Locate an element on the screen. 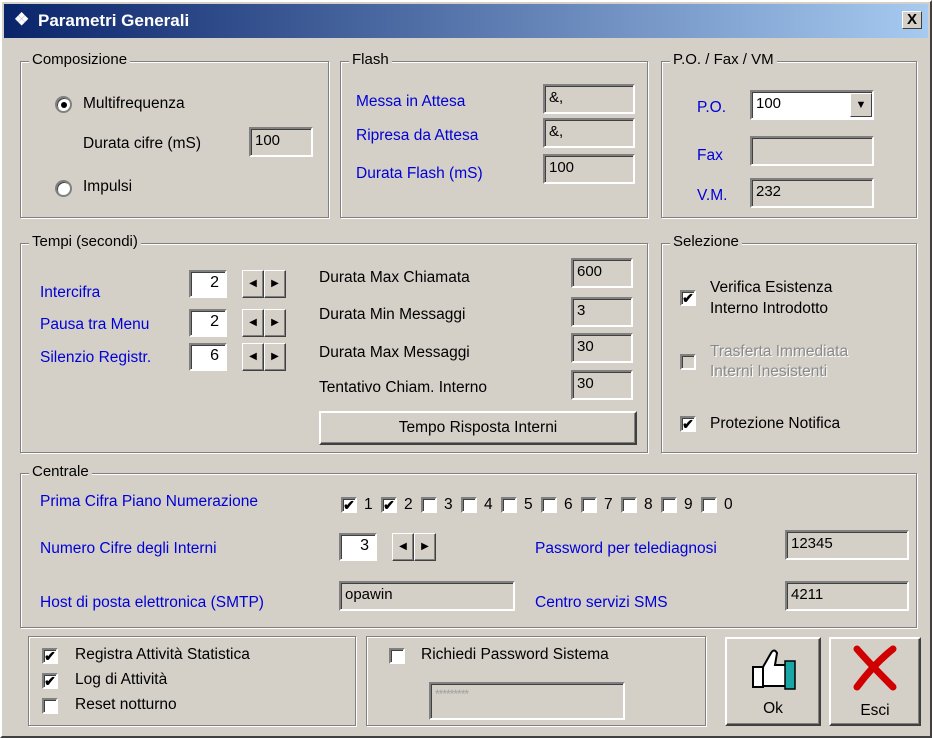  vm-field: 232 is located at coordinates (812, 193).